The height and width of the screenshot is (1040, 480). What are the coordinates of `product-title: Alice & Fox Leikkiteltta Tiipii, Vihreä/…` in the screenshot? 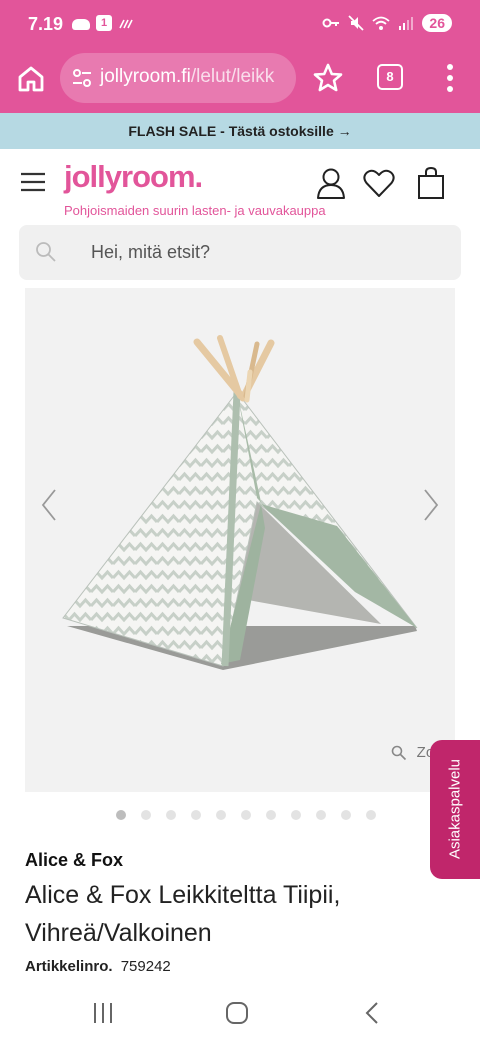 It's located at (183, 914).